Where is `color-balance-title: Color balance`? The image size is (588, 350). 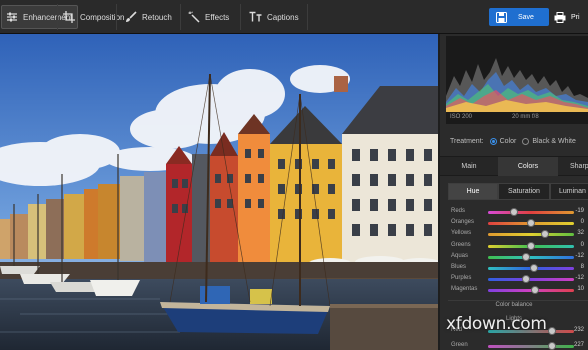 color-balance-title: Color balance is located at coordinates (514, 305).